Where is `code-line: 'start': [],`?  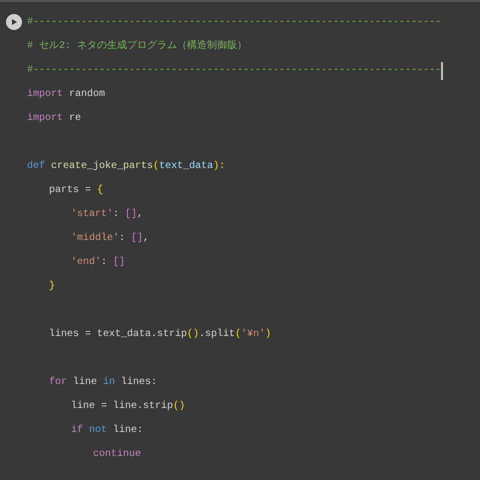 code-line: 'start': [], is located at coordinates (107, 215).